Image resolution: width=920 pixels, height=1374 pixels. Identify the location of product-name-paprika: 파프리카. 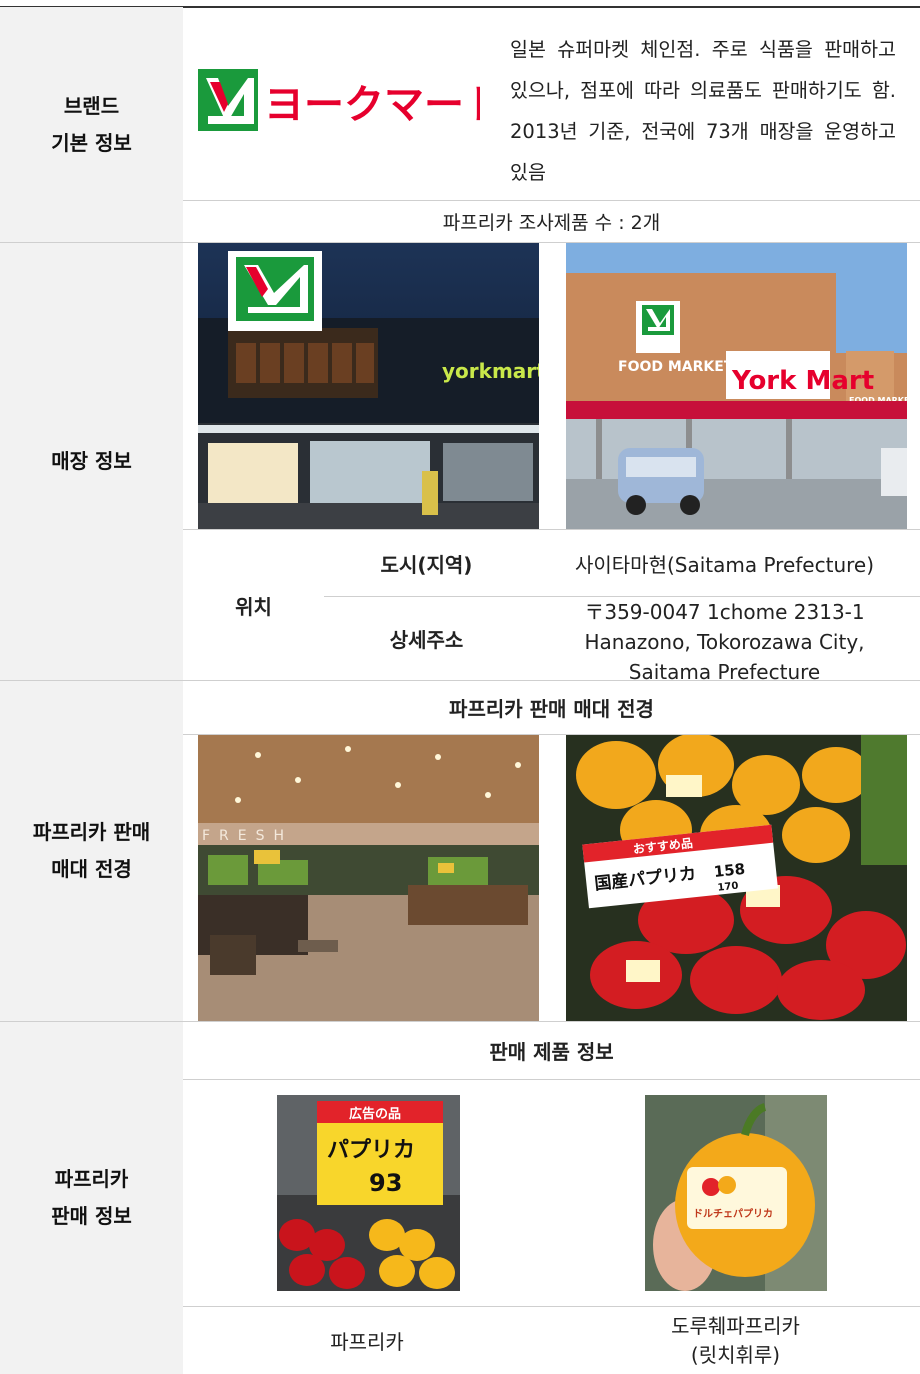
(367, 1342).